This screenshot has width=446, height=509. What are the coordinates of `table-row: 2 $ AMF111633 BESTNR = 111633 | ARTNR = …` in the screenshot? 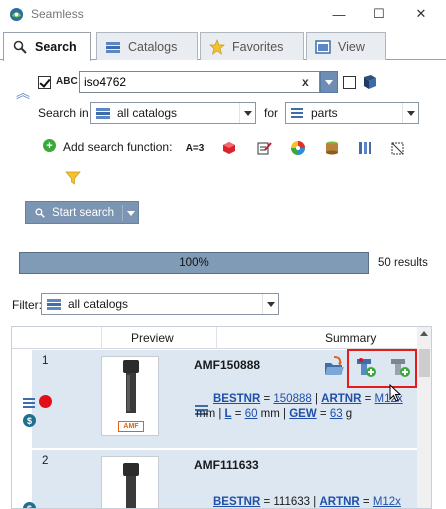 It's located at (220, 479).